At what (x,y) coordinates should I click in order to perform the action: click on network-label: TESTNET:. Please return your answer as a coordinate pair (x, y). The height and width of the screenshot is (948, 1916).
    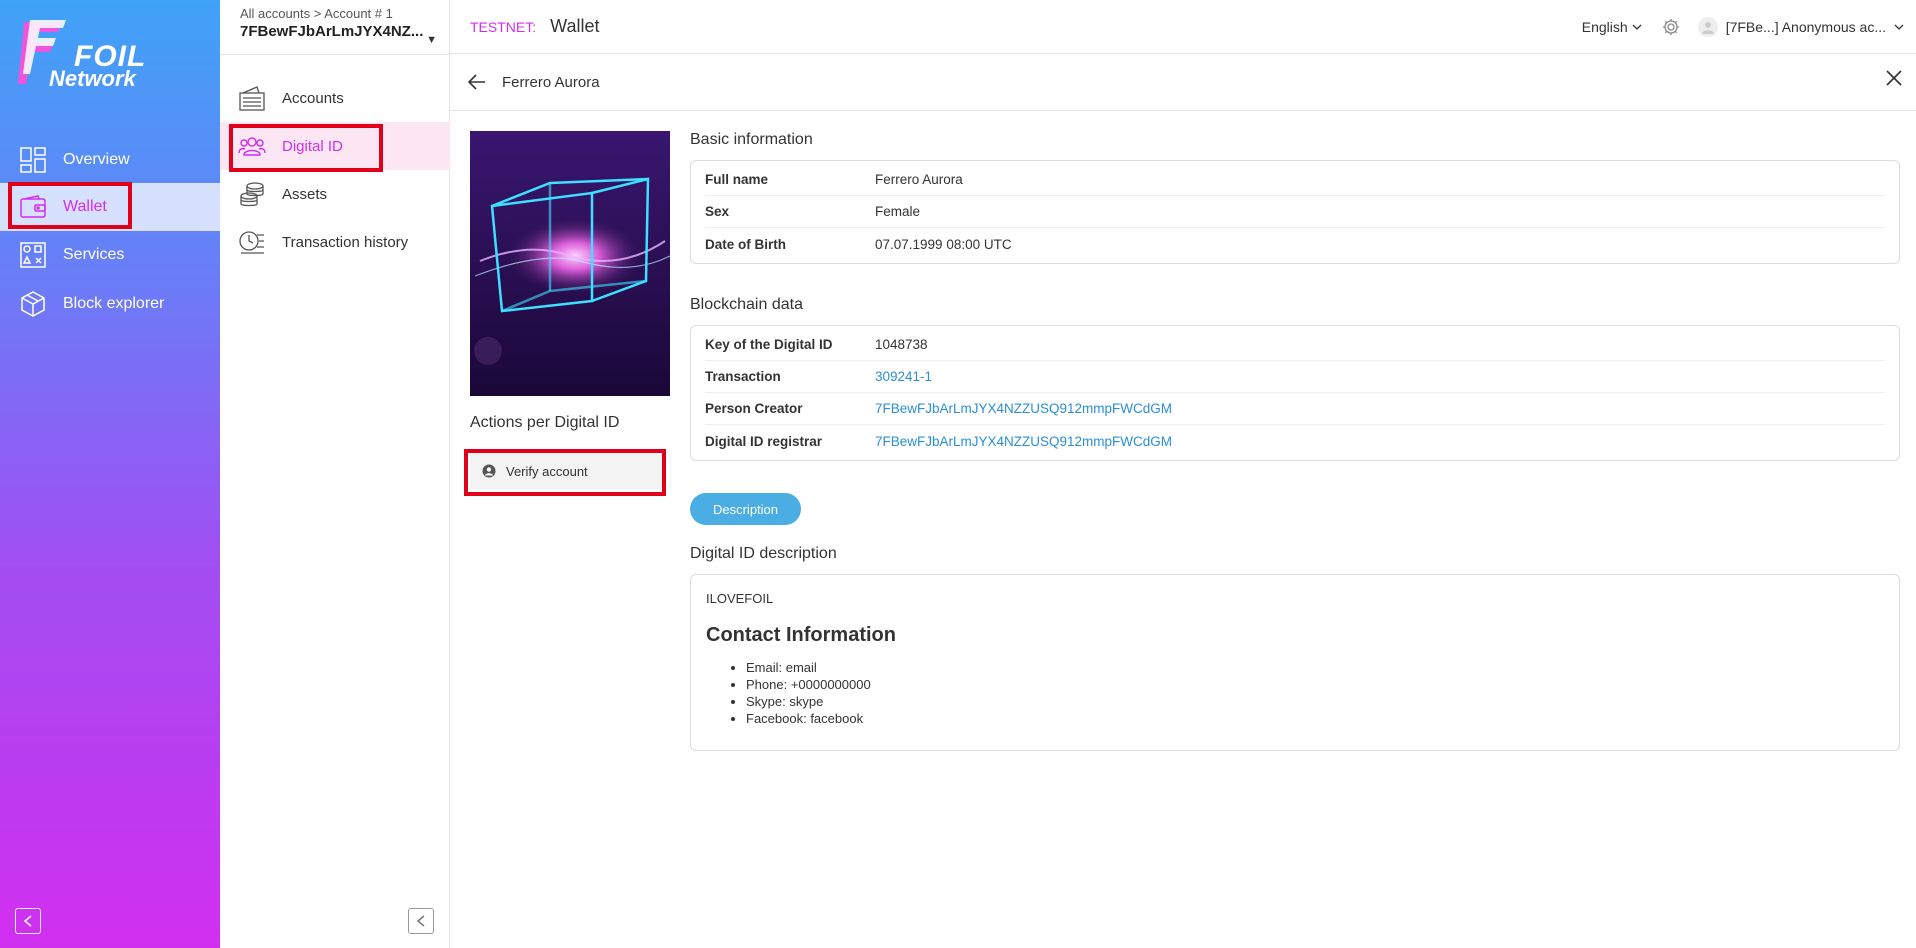
    Looking at the image, I should click on (503, 26).